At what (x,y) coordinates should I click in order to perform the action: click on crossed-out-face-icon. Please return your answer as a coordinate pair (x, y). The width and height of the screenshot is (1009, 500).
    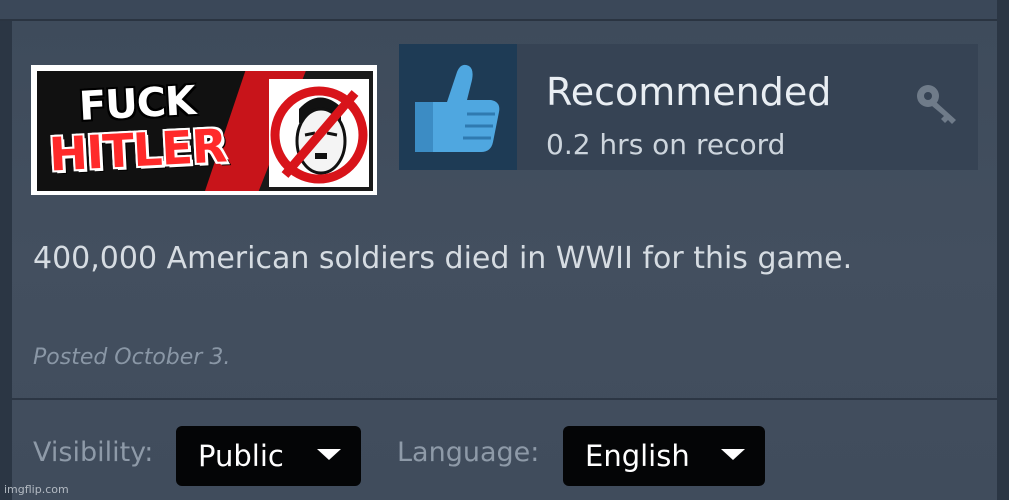
    Looking at the image, I should click on (319, 133).